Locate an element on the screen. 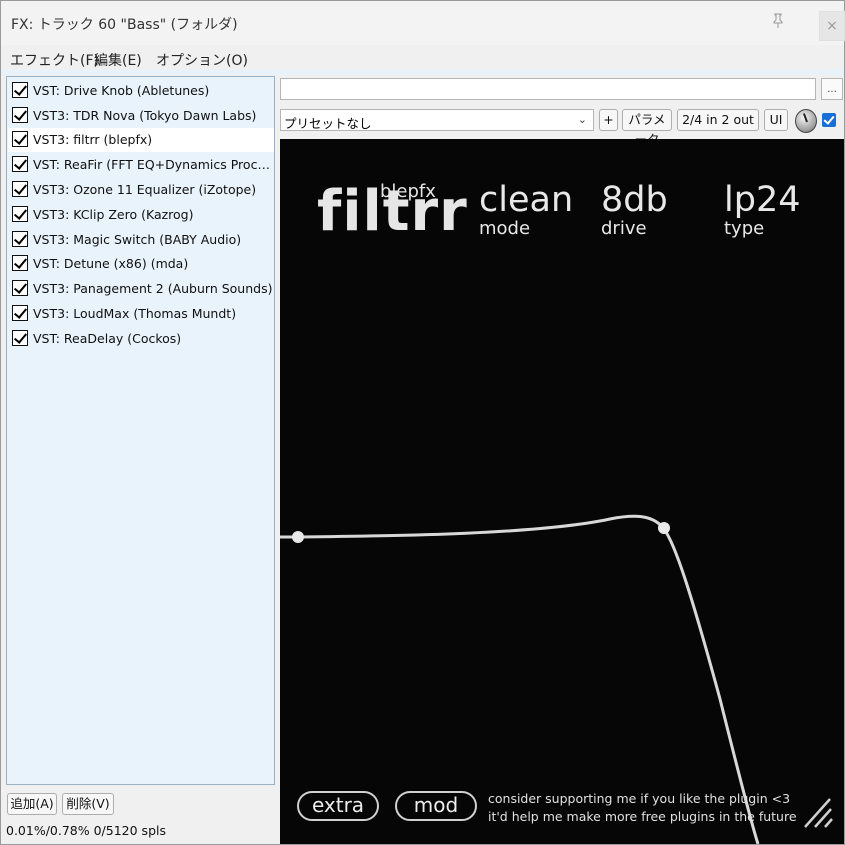 The image size is (845, 845). type-label: type is located at coordinates (744, 228).